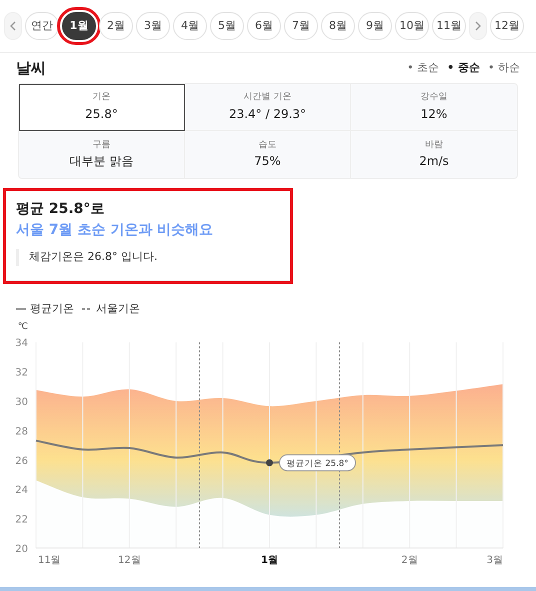 This screenshot has width=536, height=591. What do you see at coordinates (21, 461) in the screenshot?
I see `y-tick-label: 26` at bounding box center [21, 461].